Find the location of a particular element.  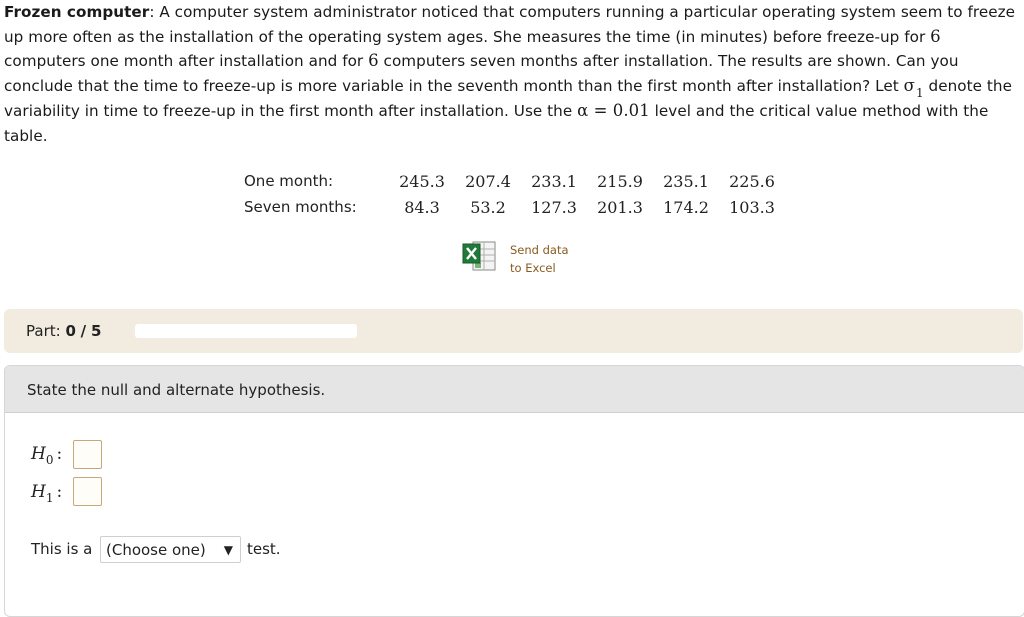

h0-label: H0: is located at coordinates (47, 455).